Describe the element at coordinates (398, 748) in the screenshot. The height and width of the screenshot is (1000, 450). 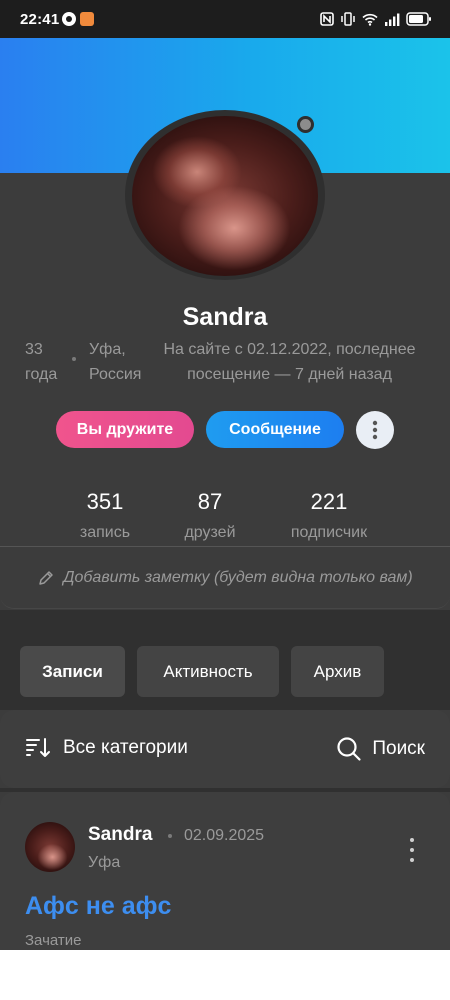
I see `search-label: Поиск` at that location.